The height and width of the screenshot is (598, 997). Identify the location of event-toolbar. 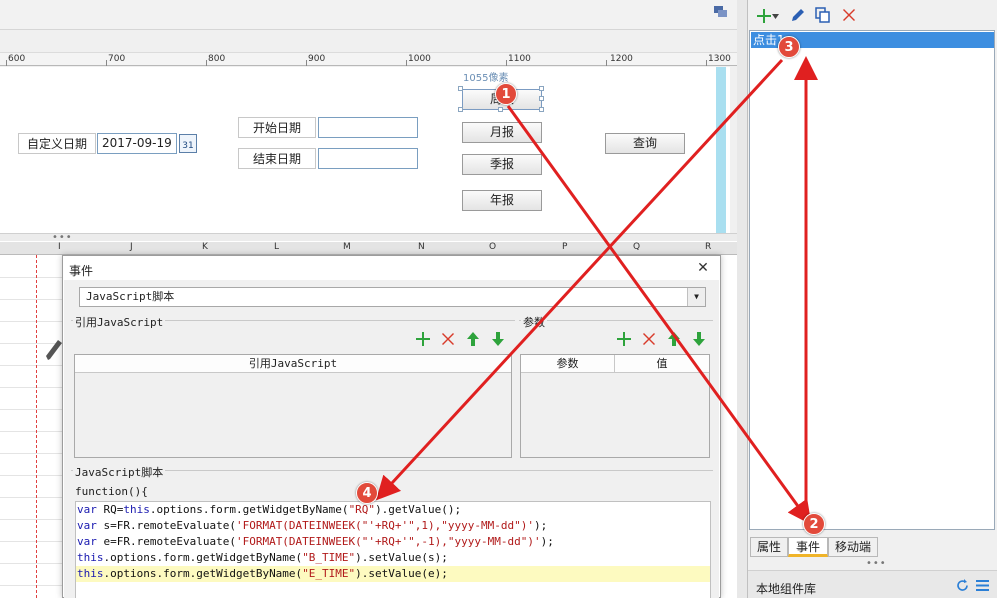
(872, 17).